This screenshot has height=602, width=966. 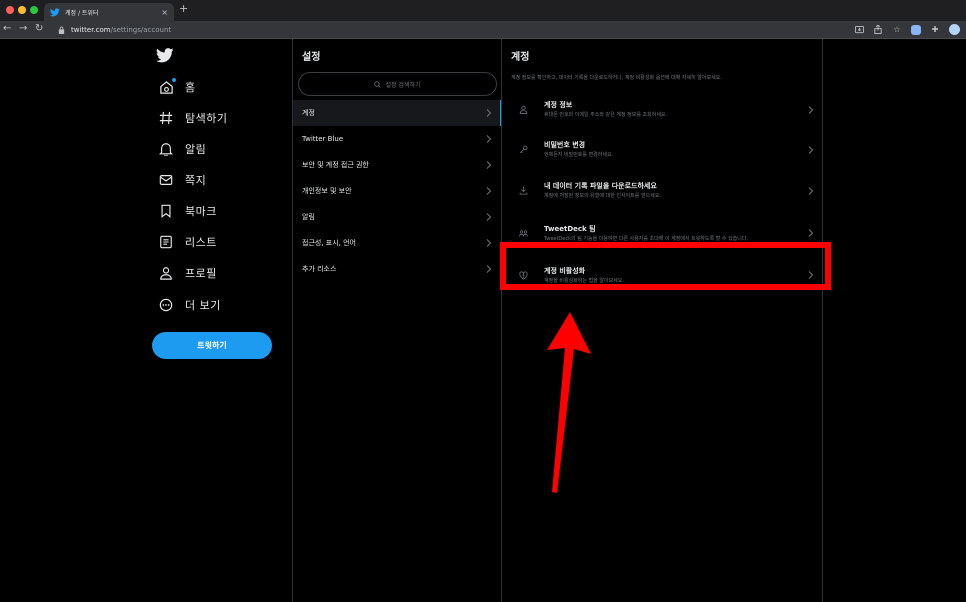 What do you see at coordinates (55, 12) in the screenshot?
I see `twitter-bird-icon` at bounding box center [55, 12].